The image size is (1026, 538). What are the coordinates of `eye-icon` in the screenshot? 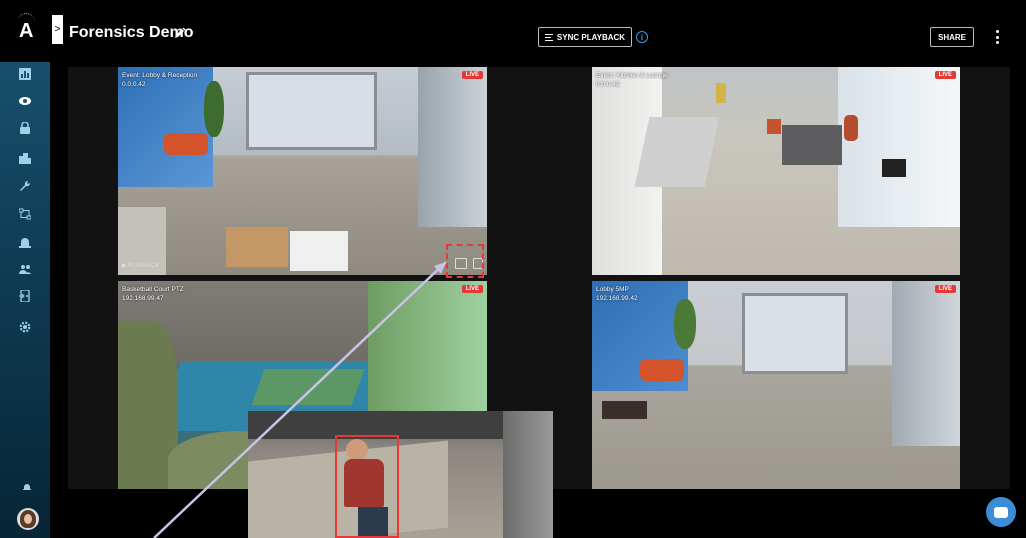 It's located at (25, 101).